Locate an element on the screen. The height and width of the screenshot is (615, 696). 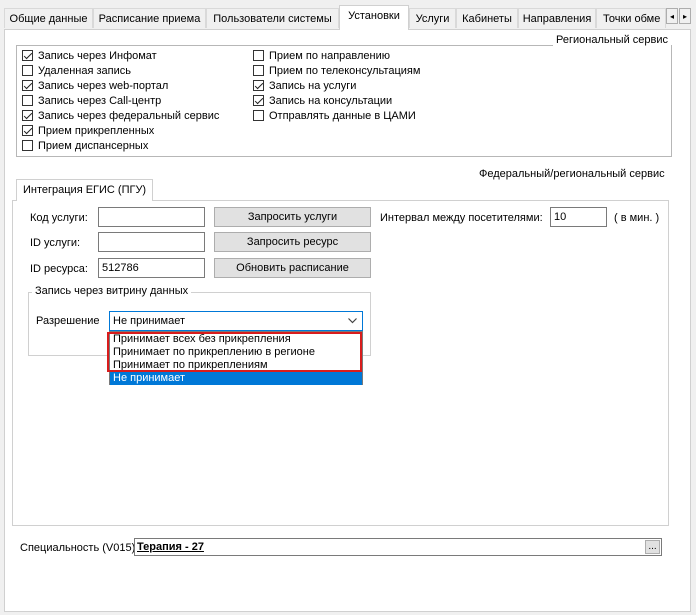
checkbox-label: Отправлять данные в ЦАМИ is located at coordinates (342, 116).